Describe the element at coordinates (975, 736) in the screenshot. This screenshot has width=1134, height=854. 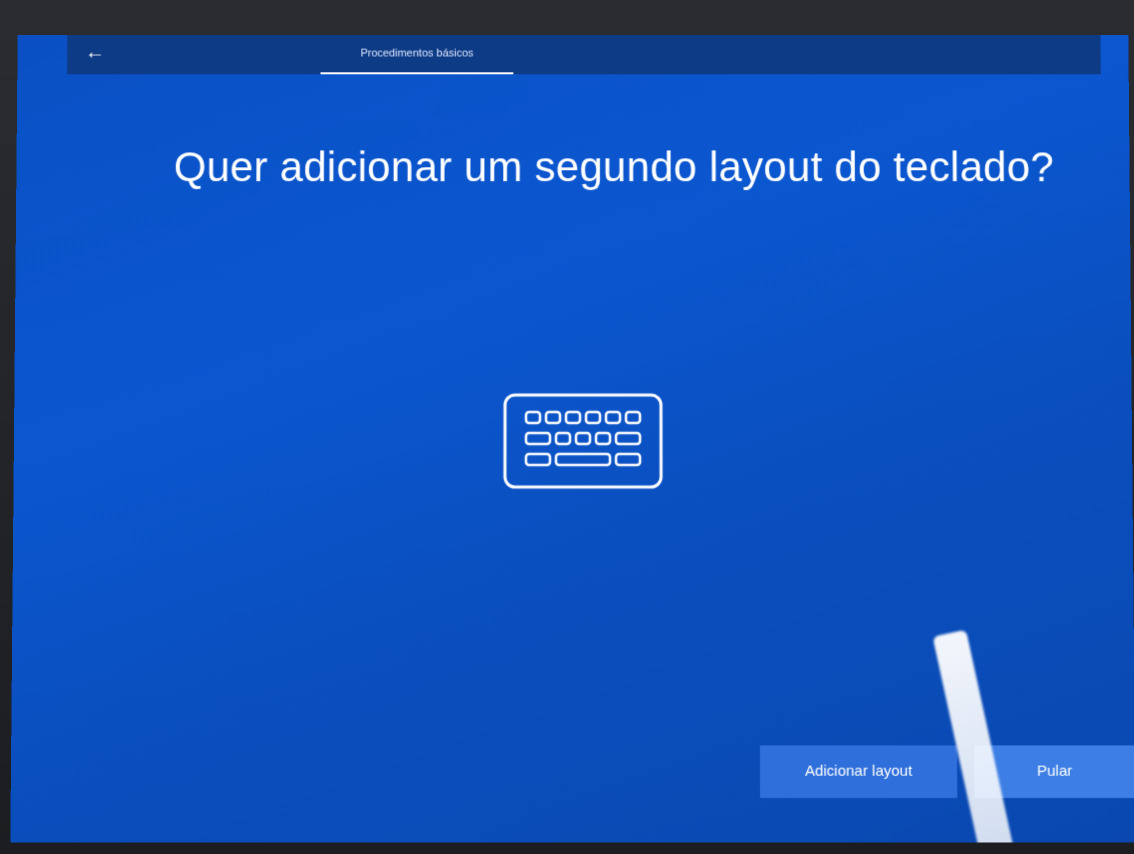
I see `screen-glare` at that location.